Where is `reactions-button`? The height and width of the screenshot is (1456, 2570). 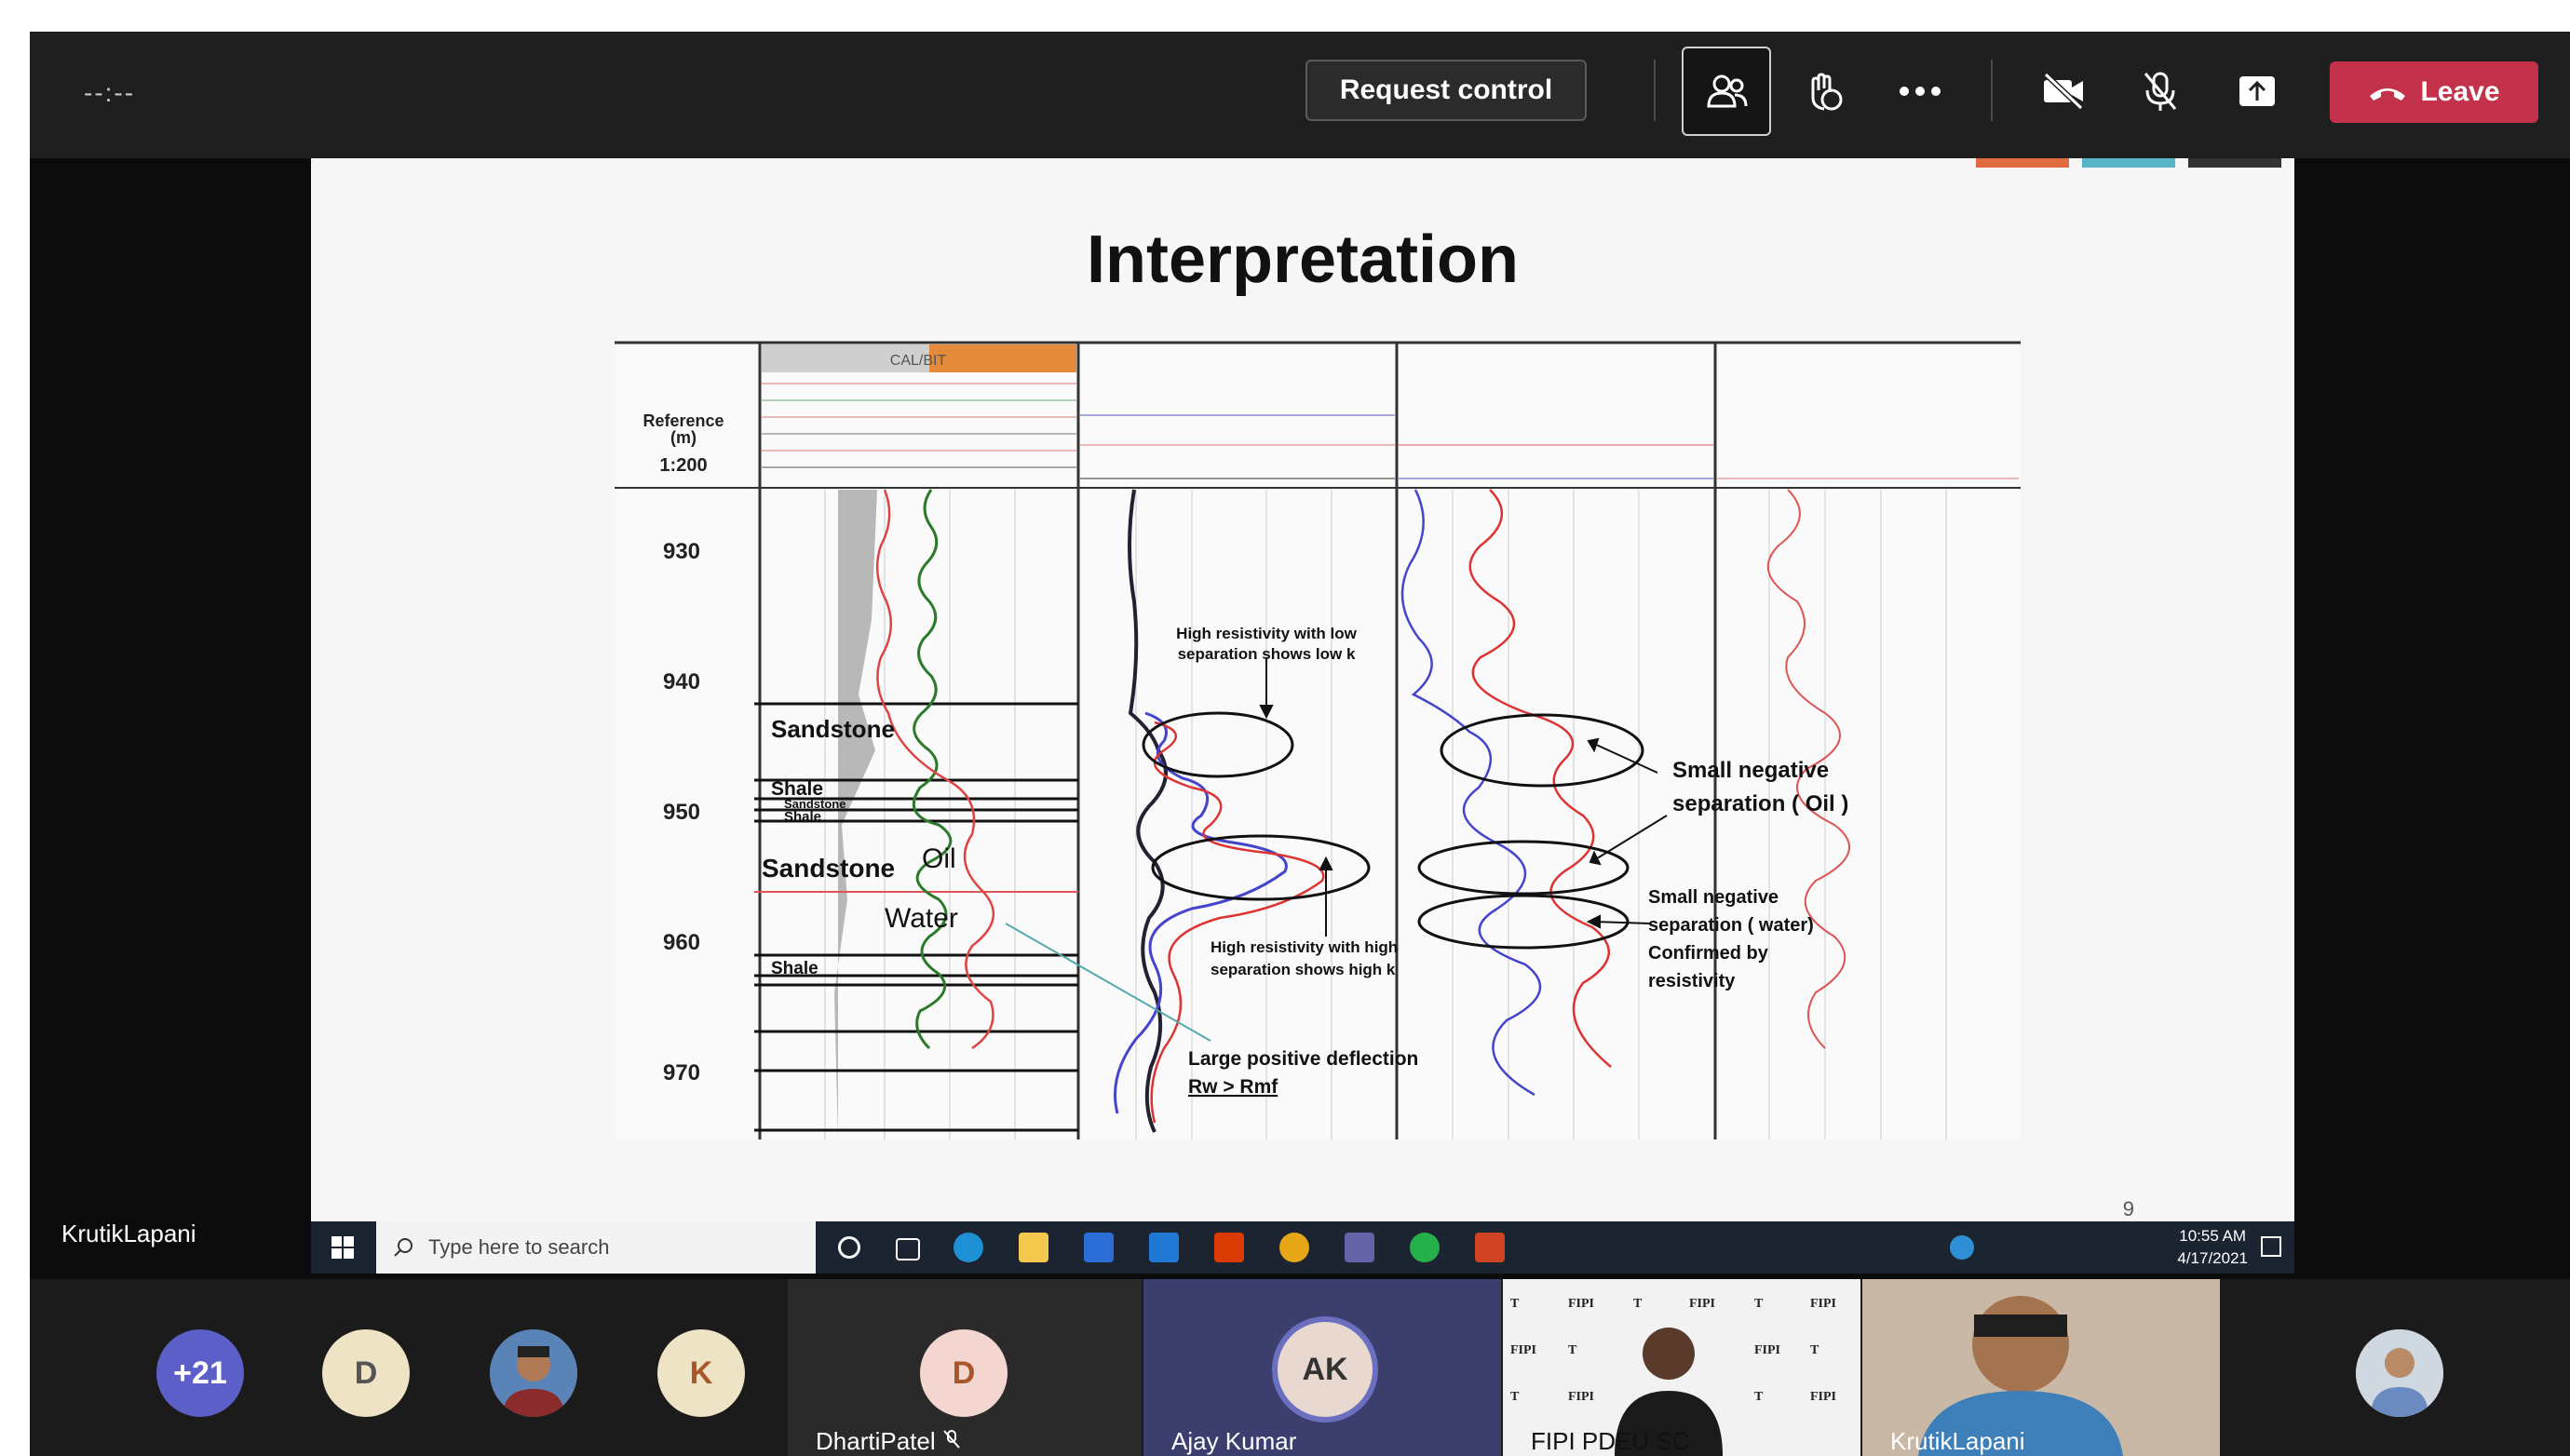
reactions-button is located at coordinates (1823, 91).